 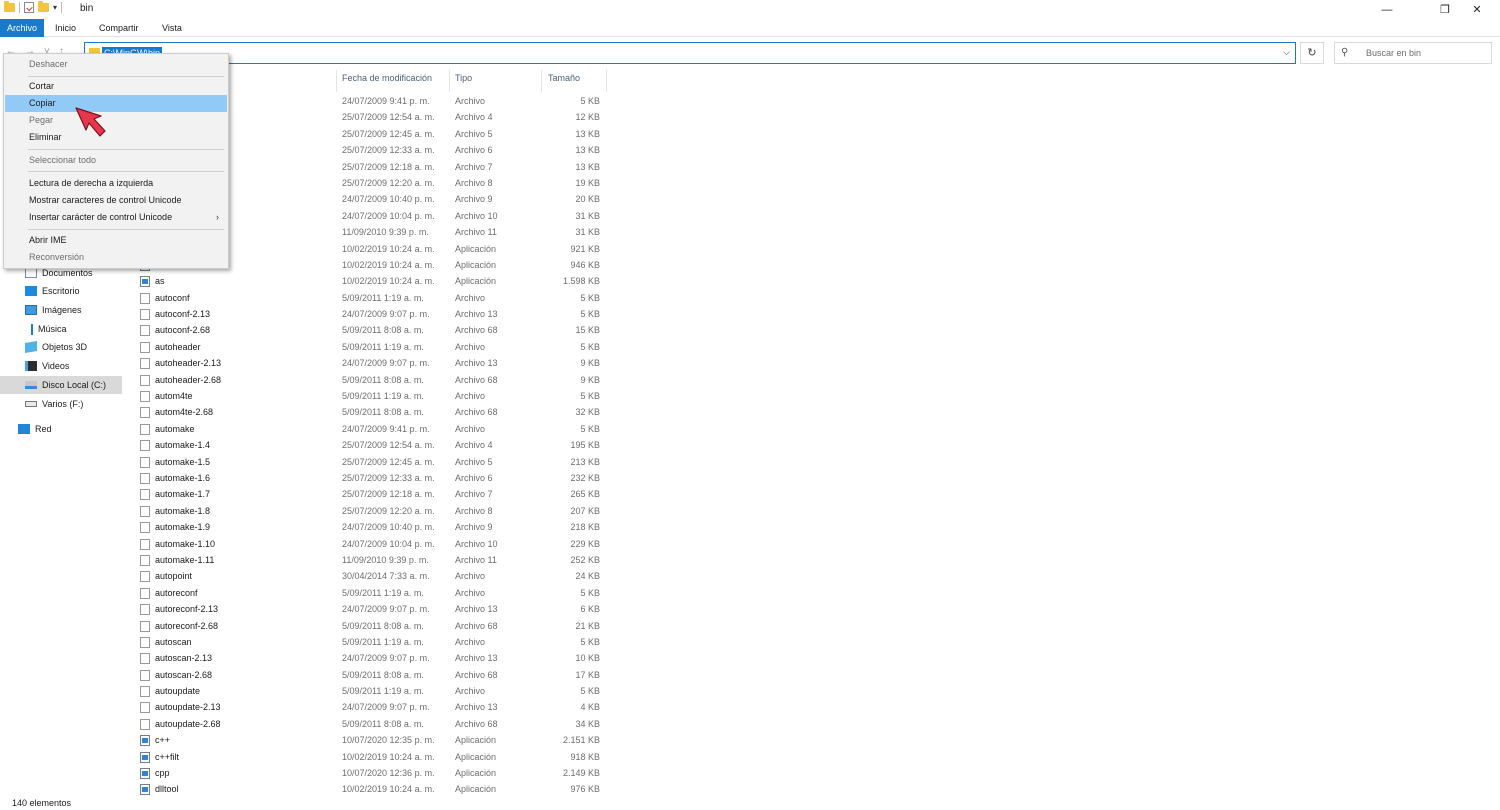 What do you see at coordinates (116, 137) in the screenshot?
I see `menu-item-eliminar: Eliminar` at bounding box center [116, 137].